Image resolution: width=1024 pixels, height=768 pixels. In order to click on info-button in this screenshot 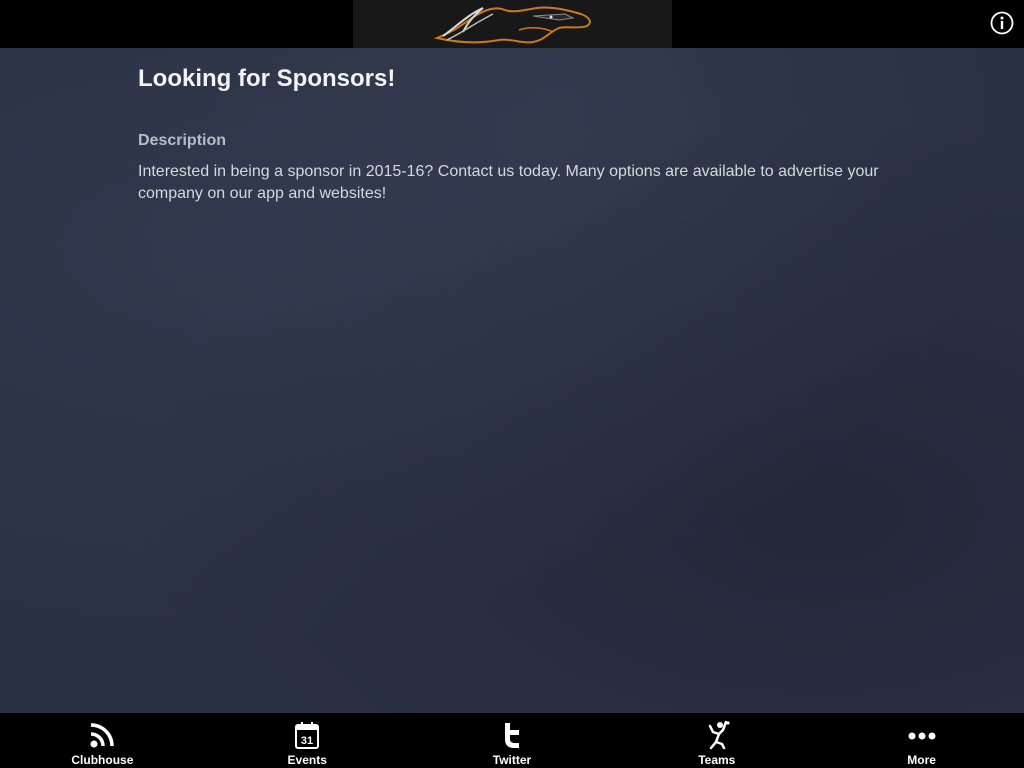, I will do `click(1002, 23)`.